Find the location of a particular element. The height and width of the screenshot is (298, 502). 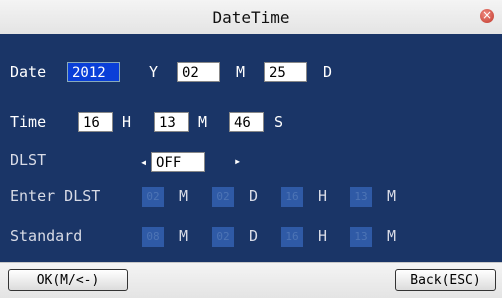

month-unit: M is located at coordinates (241, 72).